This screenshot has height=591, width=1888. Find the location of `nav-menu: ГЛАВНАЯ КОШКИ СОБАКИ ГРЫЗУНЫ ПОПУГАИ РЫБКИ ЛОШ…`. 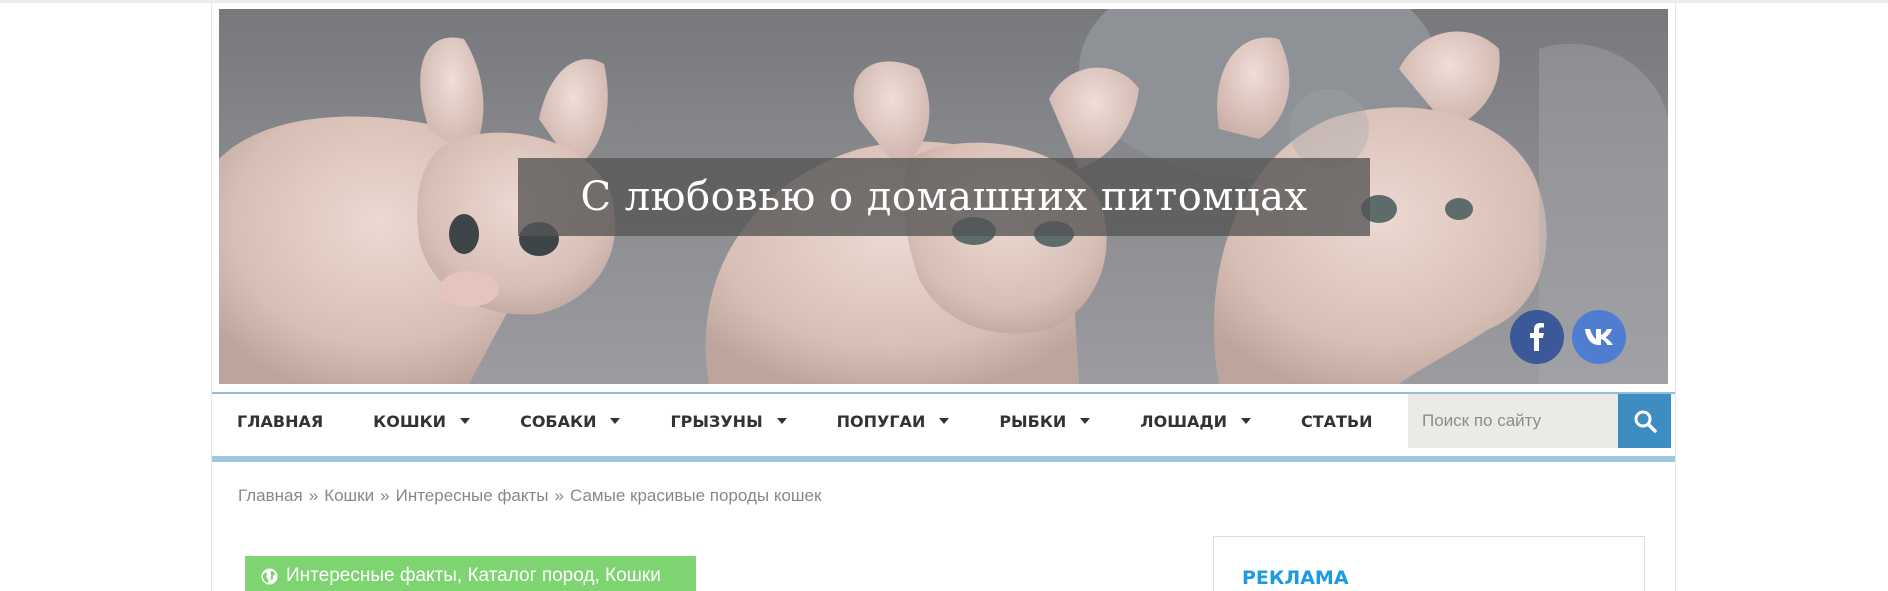

nav-menu: ГЛАВНАЯ КОШКИ СОБАКИ ГРЫЗУНЫ ПОПУГАИ РЫБКИ ЛОШ… is located at coordinates (805, 421).